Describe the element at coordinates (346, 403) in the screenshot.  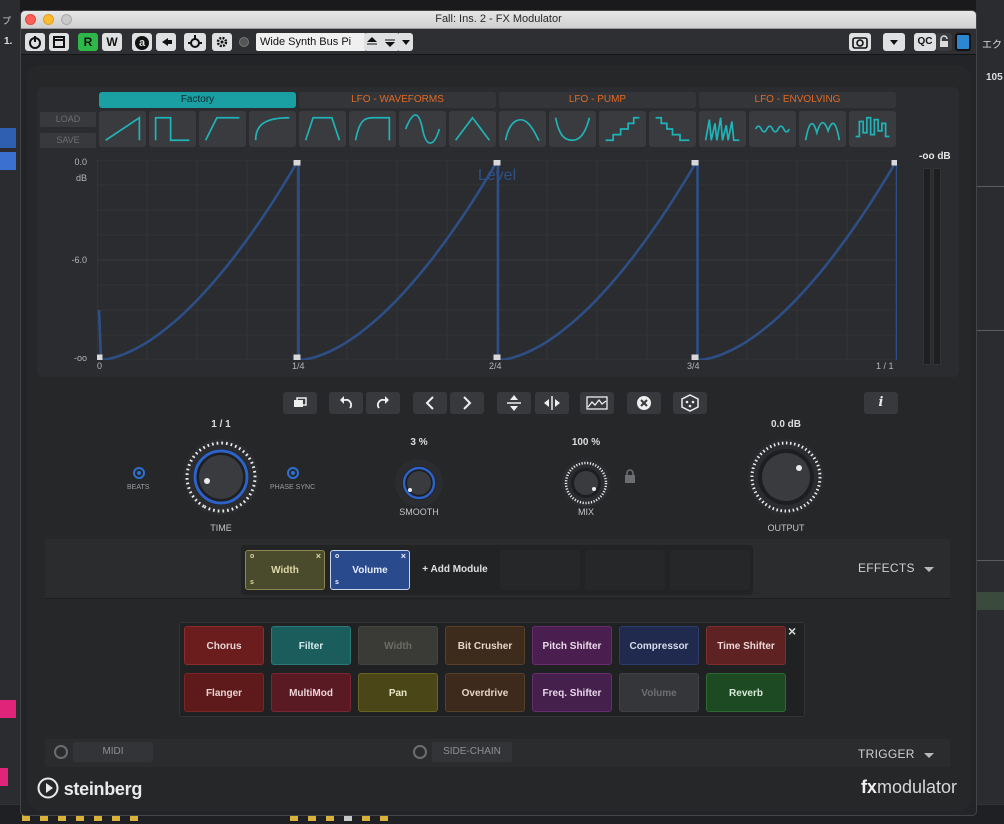
I see `undo-button` at that location.